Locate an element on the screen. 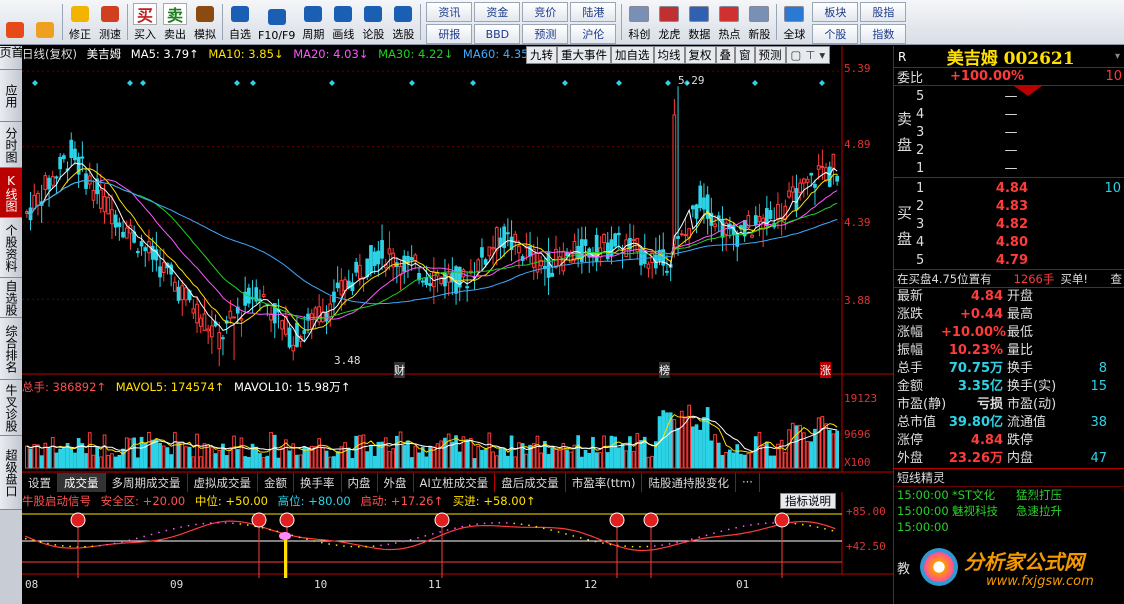 Image resolution: width=1124 pixels, height=604 pixels. stock-pick-button: 选股 is located at coordinates (403, 22).